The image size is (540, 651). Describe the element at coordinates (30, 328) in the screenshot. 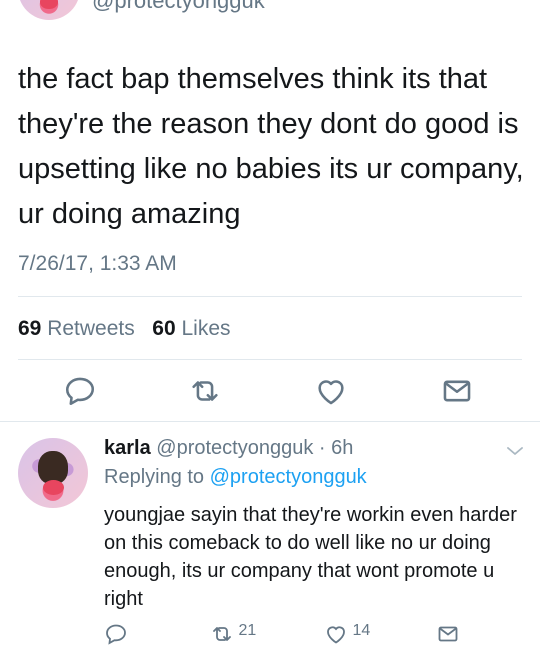

I see `retweets-count: 69` at that location.